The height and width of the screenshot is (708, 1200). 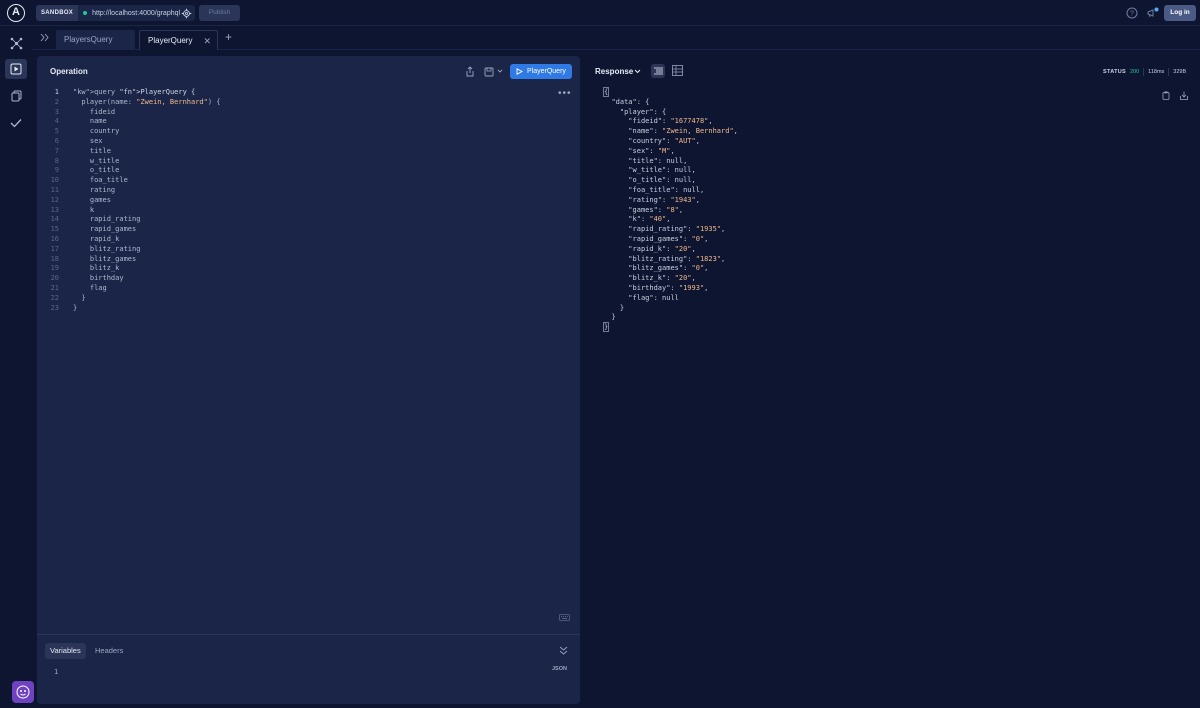 I want to click on line-number: 23, so click(x=54, y=307).